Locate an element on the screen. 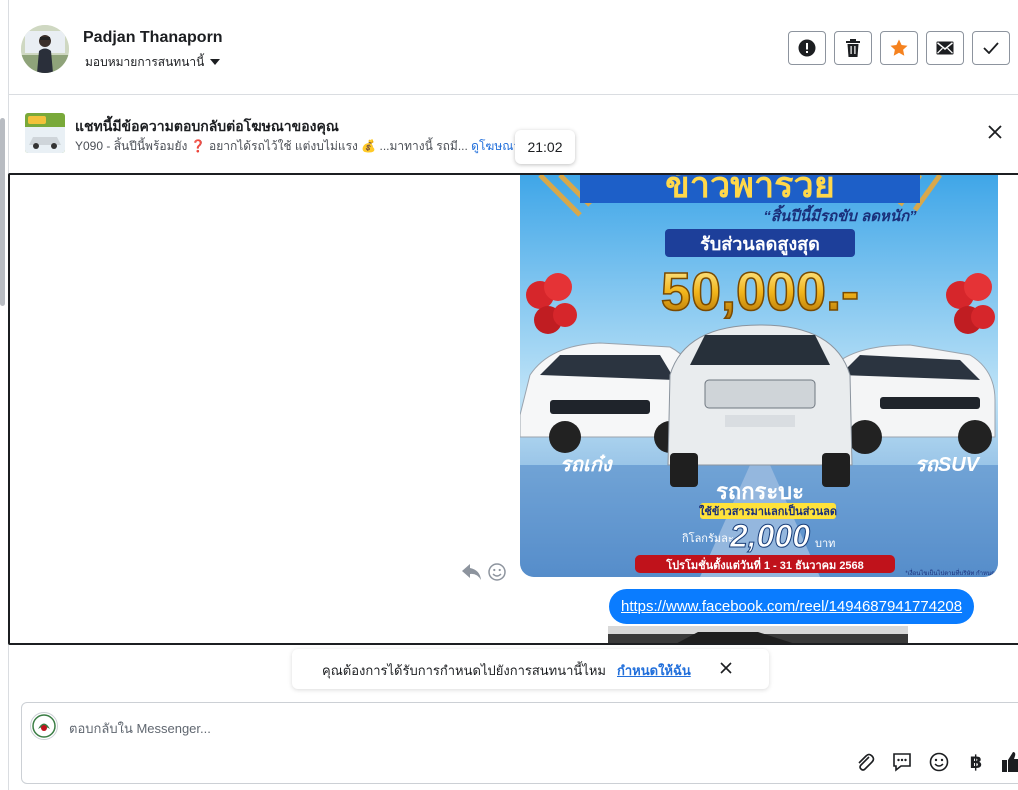 Image resolution: width=1018 pixels, height=790 pixels. per-kg-amount: 2,000 is located at coordinates (769, 536).